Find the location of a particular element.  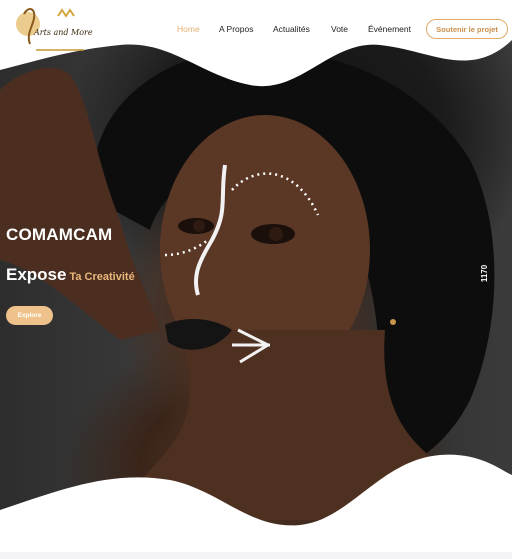

nav-a-propos: A Propos is located at coordinates (236, 29).